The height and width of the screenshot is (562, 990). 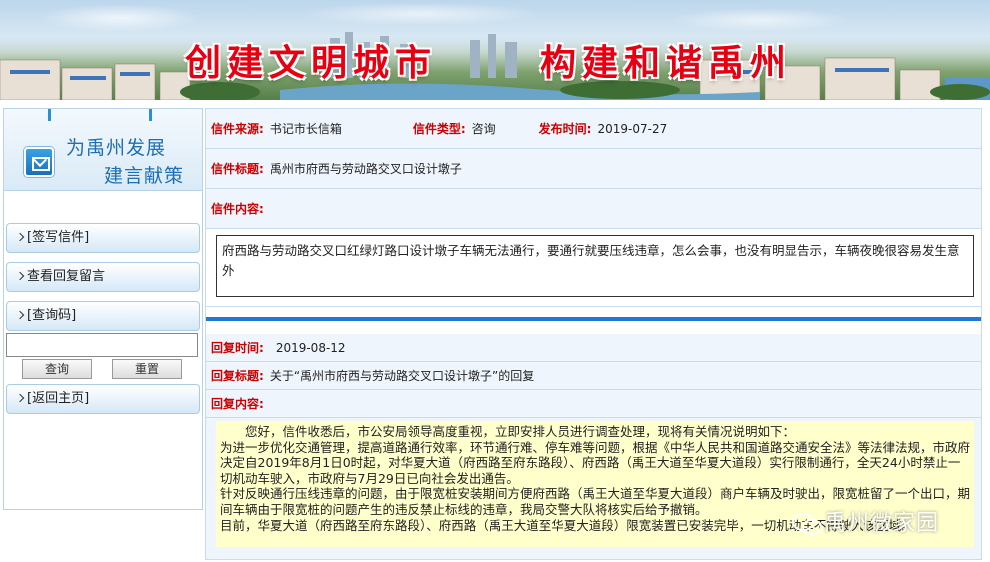 What do you see at coordinates (632, 129) in the screenshot?
I see `date-value: 2019-07-27` at bounding box center [632, 129].